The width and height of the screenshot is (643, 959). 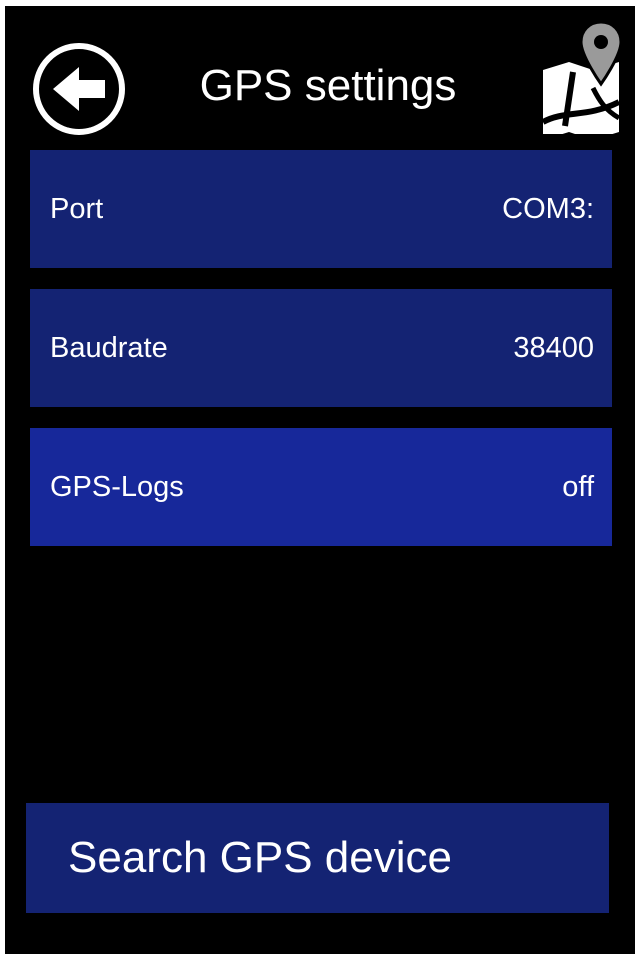 I want to click on port-value: COM3:, so click(x=548, y=208).